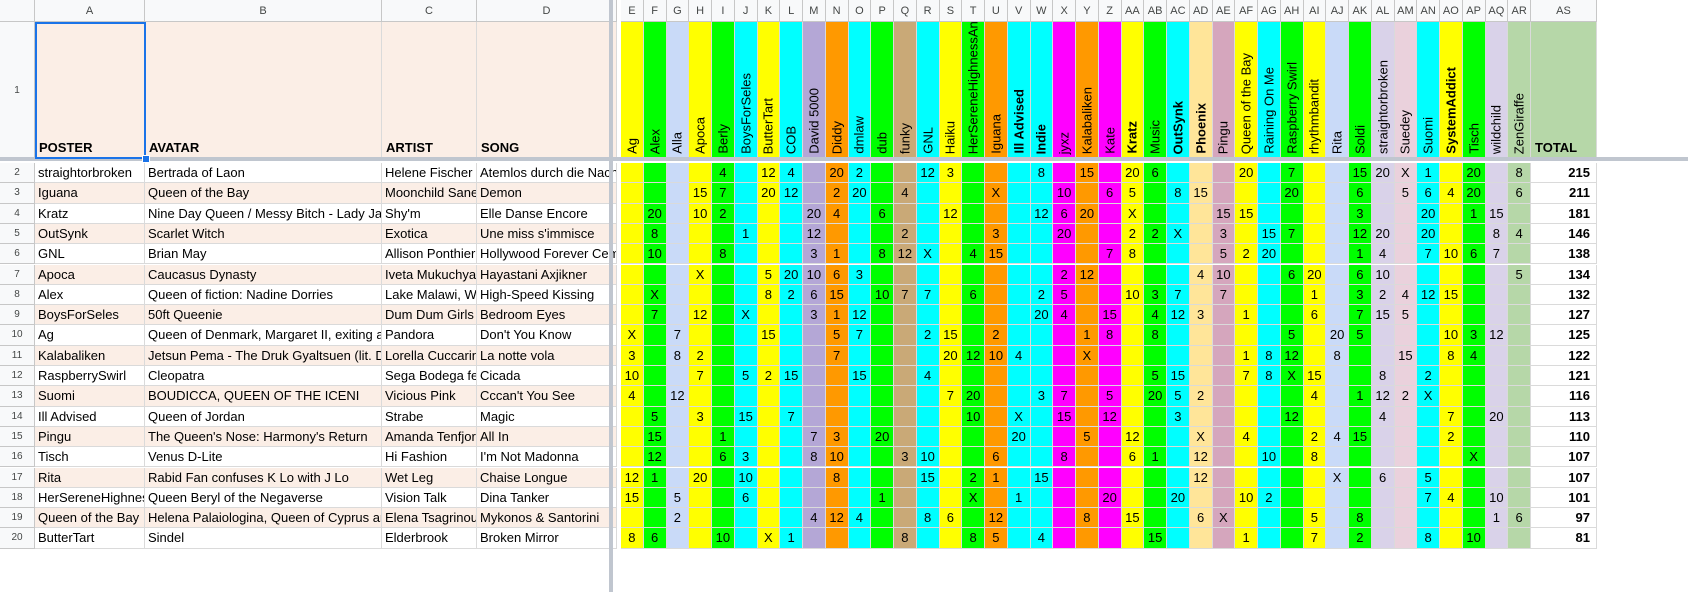 The height and width of the screenshot is (592, 1688). What do you see at coordinates (1406, 90) in the screenshot?
I see `header-voter-am: Suedey` at bounding box center [1406, 90].